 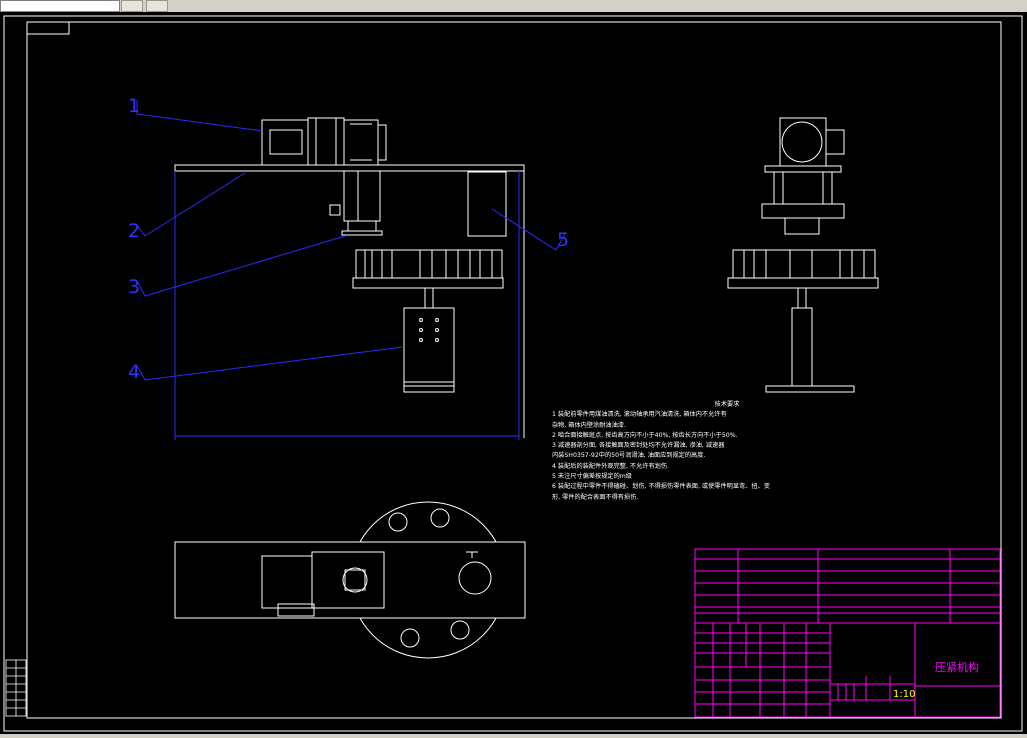 What do you see at coordinates (592, 477) in the screenshot?
I see `tech-req-line: 5 未注尺寸偏差按规定的m级` at bounding box center [592, 477].